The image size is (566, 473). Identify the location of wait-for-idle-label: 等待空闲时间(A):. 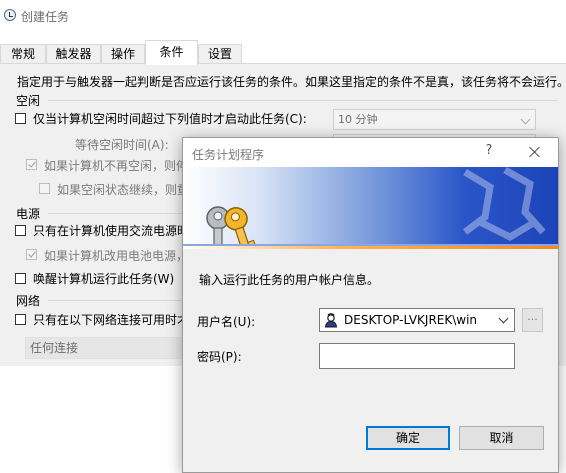
(122, 145).